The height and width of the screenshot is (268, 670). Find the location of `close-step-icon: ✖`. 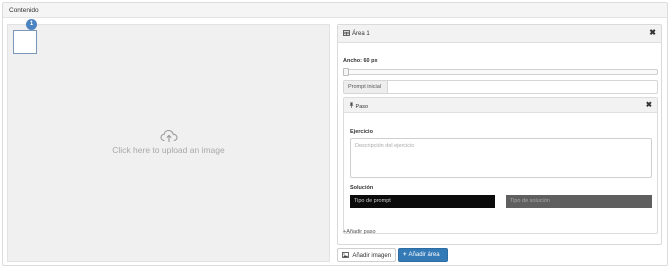

close-step-icon: ✖ is located at coordinates (649, 104).